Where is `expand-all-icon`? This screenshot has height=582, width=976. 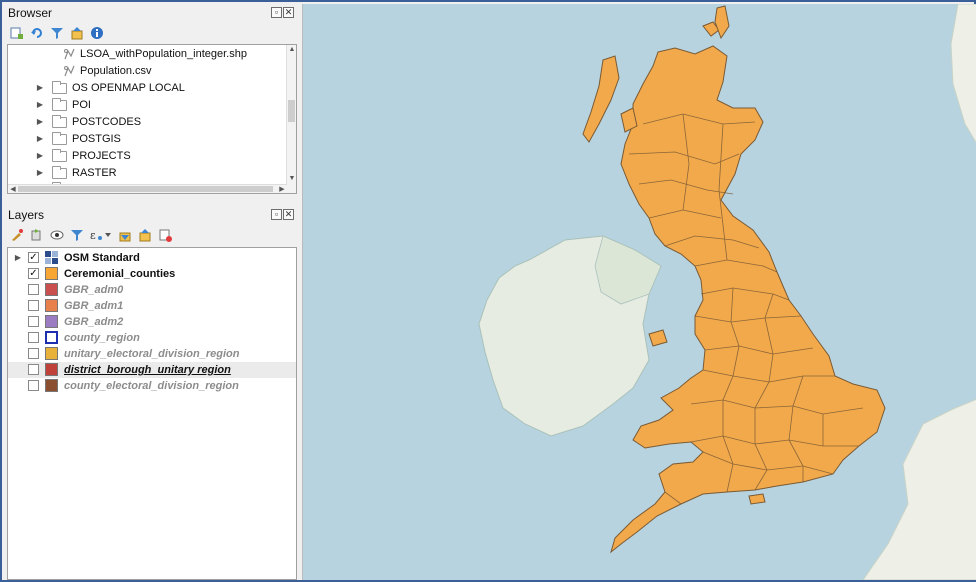
expand-all-icon is located at coordinates (125, 235).